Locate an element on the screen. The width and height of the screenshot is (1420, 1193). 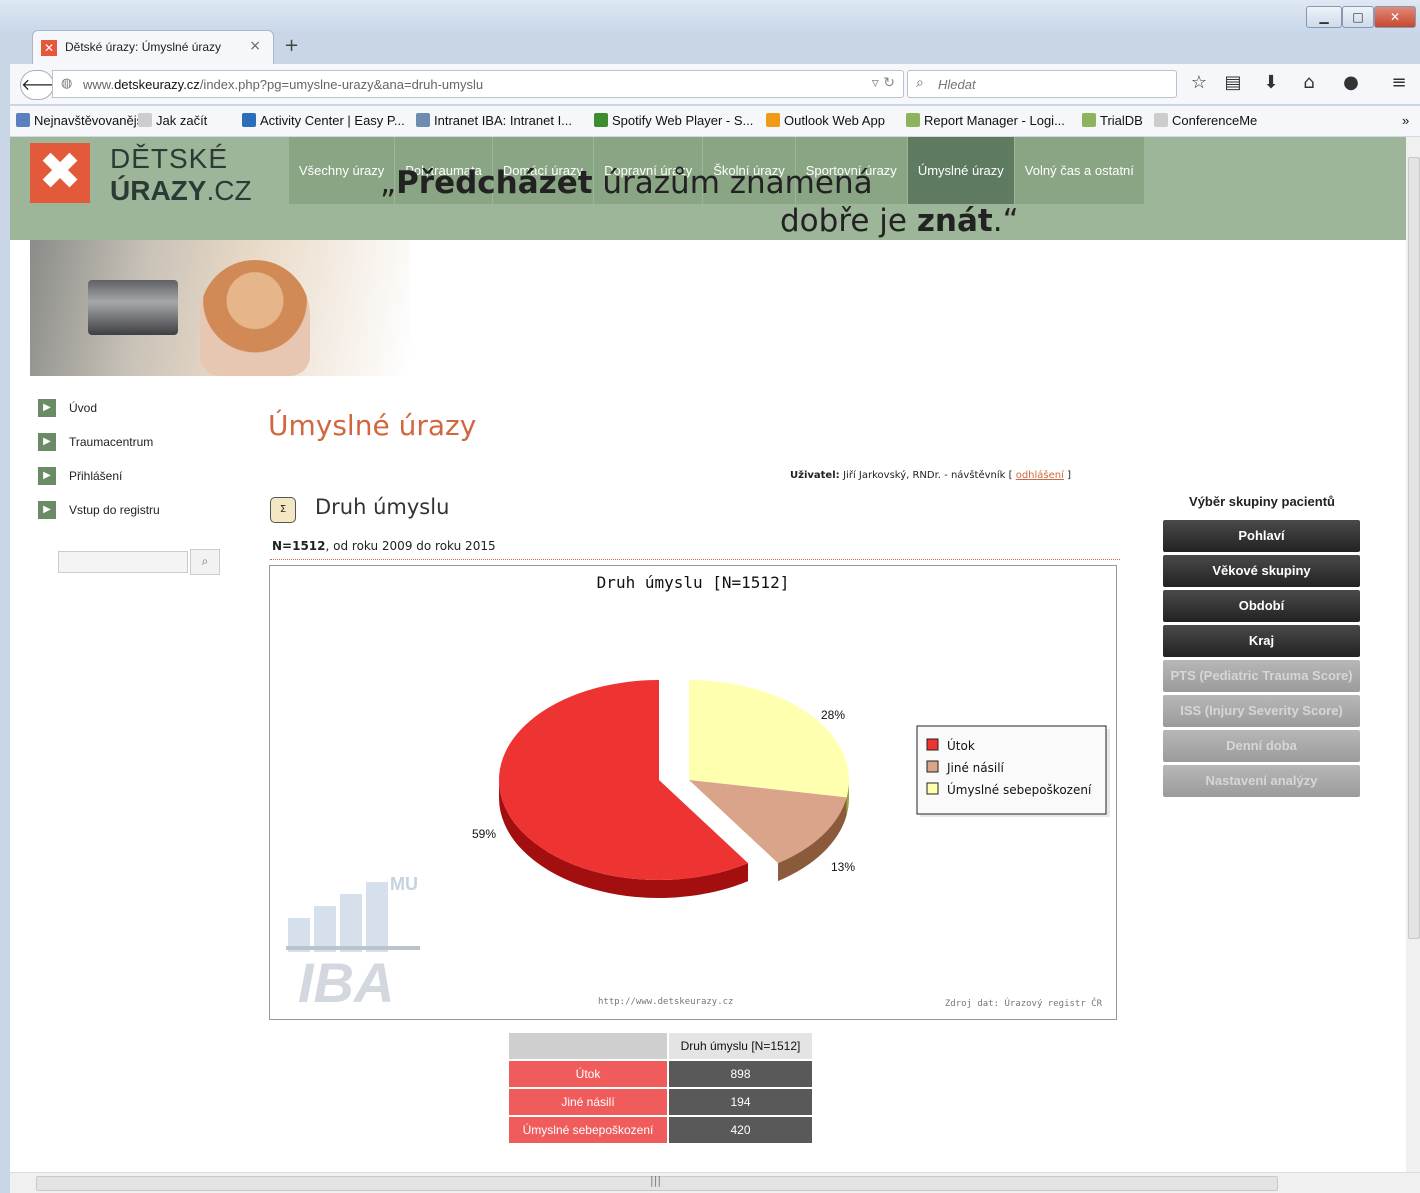
menu-item: Volný čas a ostatní is located at coordinates (1078, 170).